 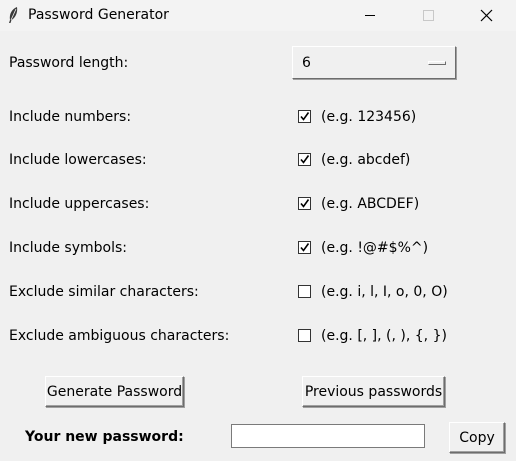 I want to click on title-bar: Password Generator, so click(x=258, y=15).